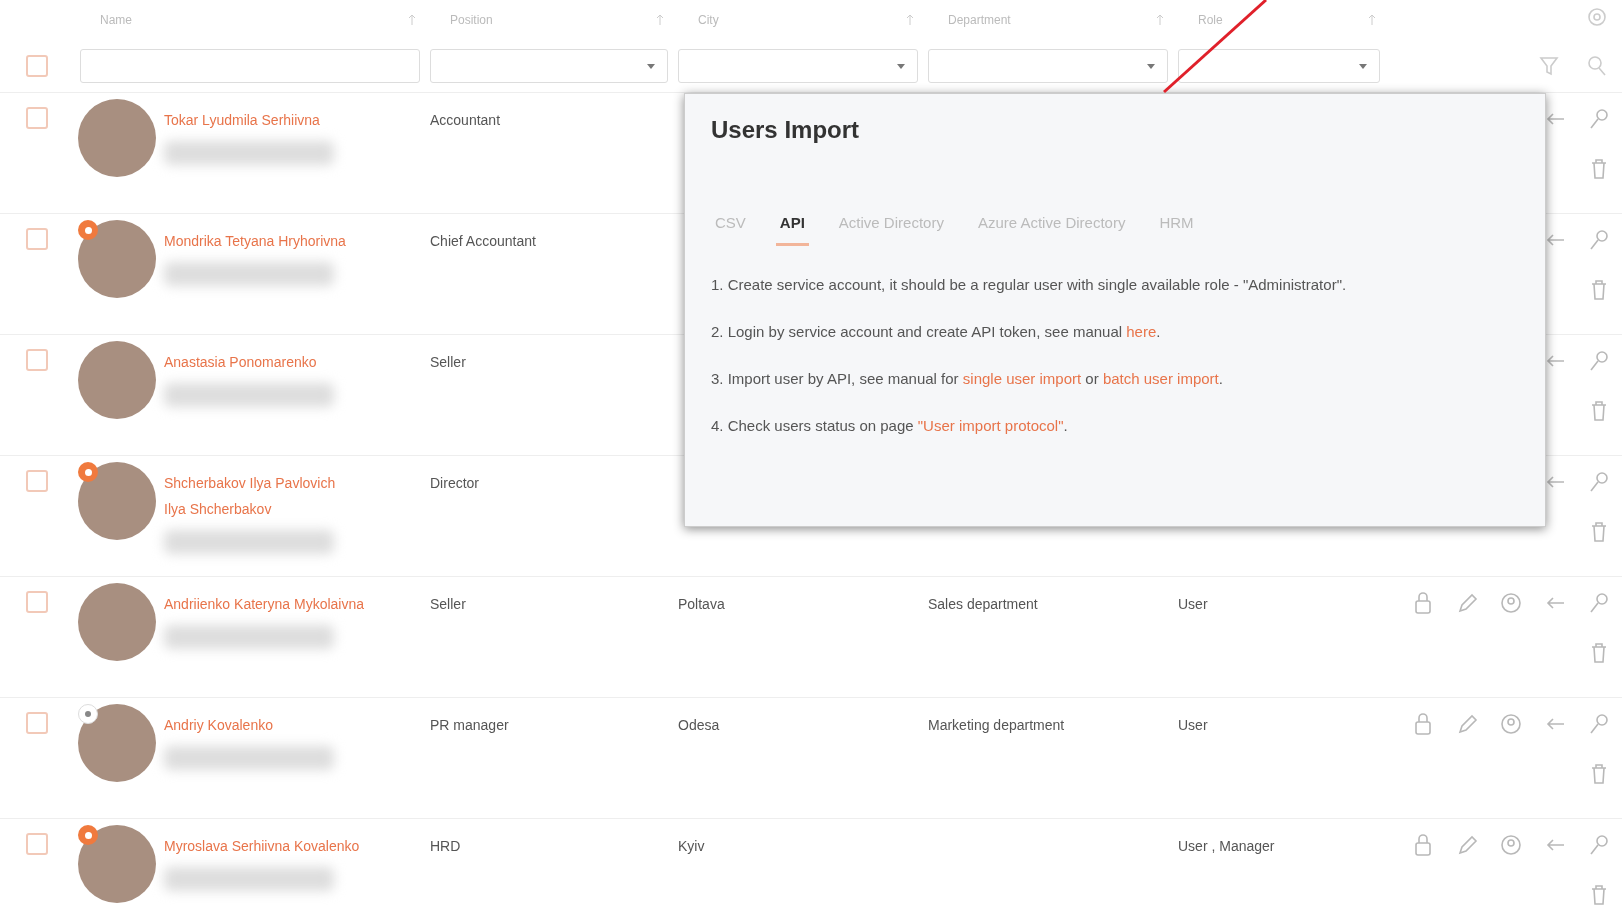  Describe the element at coordinates (730, 228) in the screenshot. I see `import-tab: CSV` at that location.